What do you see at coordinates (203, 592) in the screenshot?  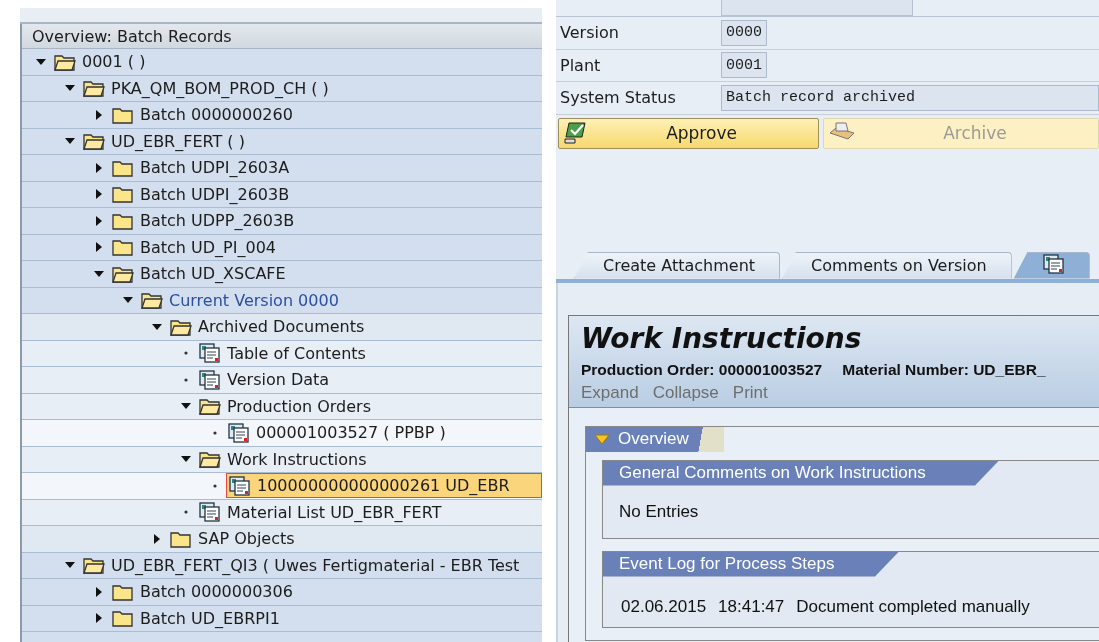 I see `tree-node: Batch 0000000306` at bounding box center [203, 592].